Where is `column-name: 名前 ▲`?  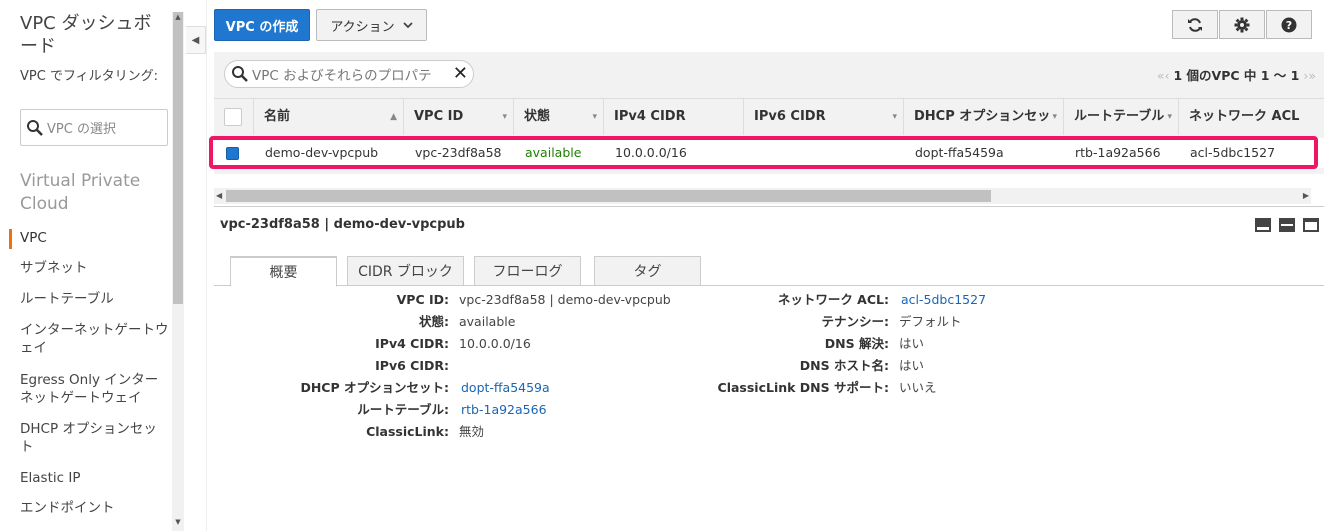
column-name: 名前 ▲ is located at coordinates (329, 117).